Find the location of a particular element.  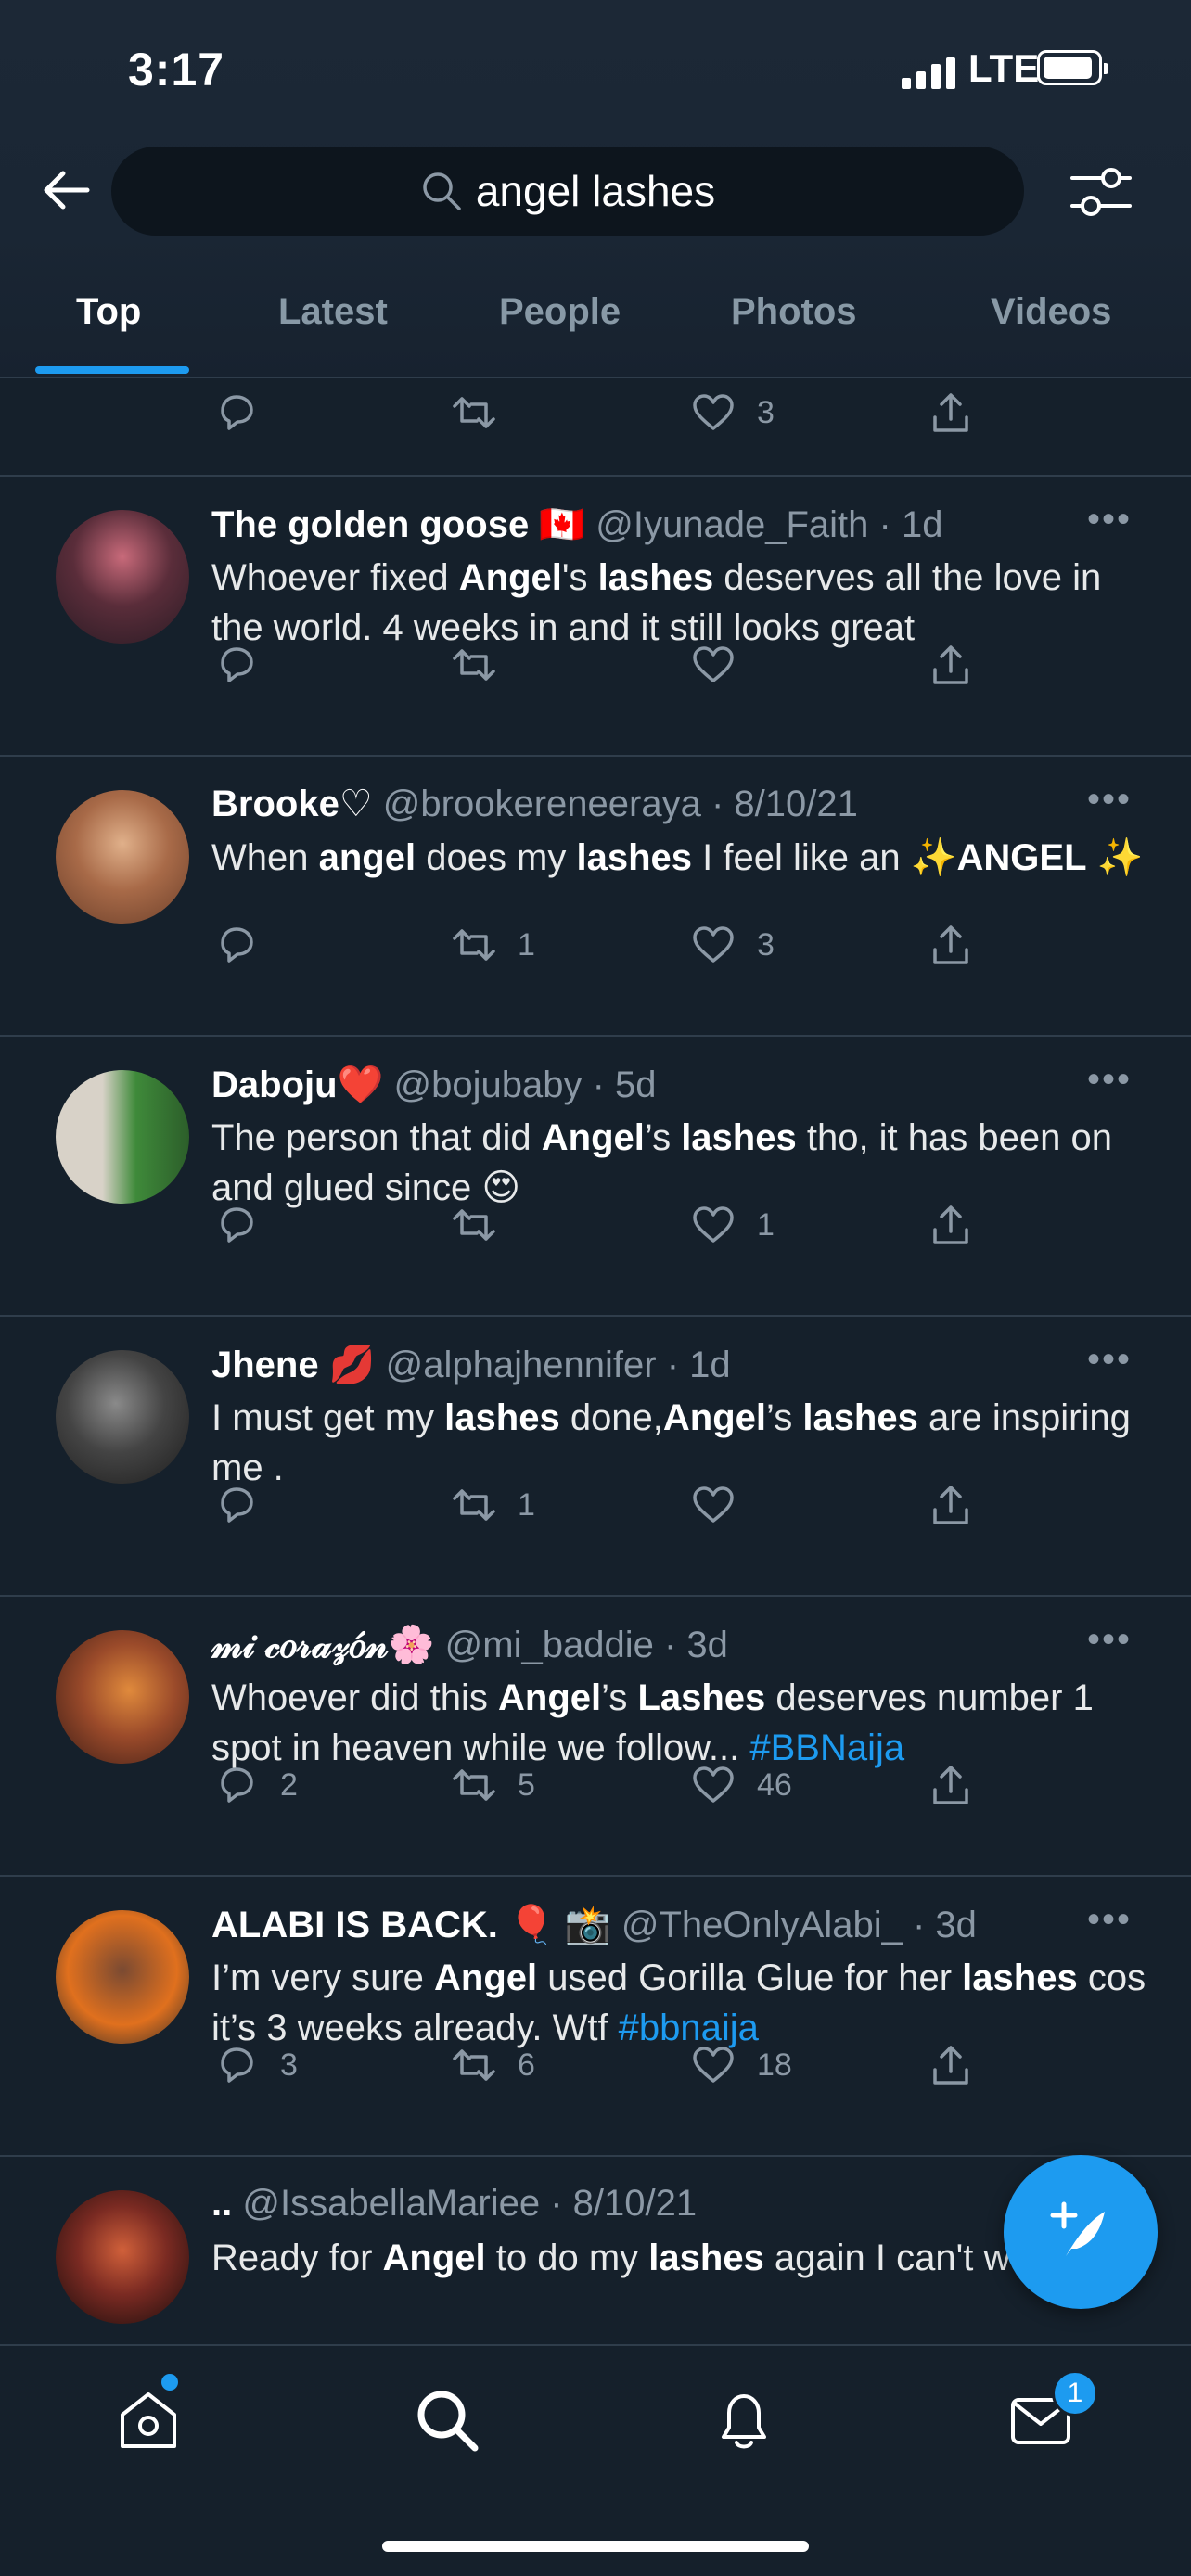

tab-photos: Photos is located at coordinates (794, 312).